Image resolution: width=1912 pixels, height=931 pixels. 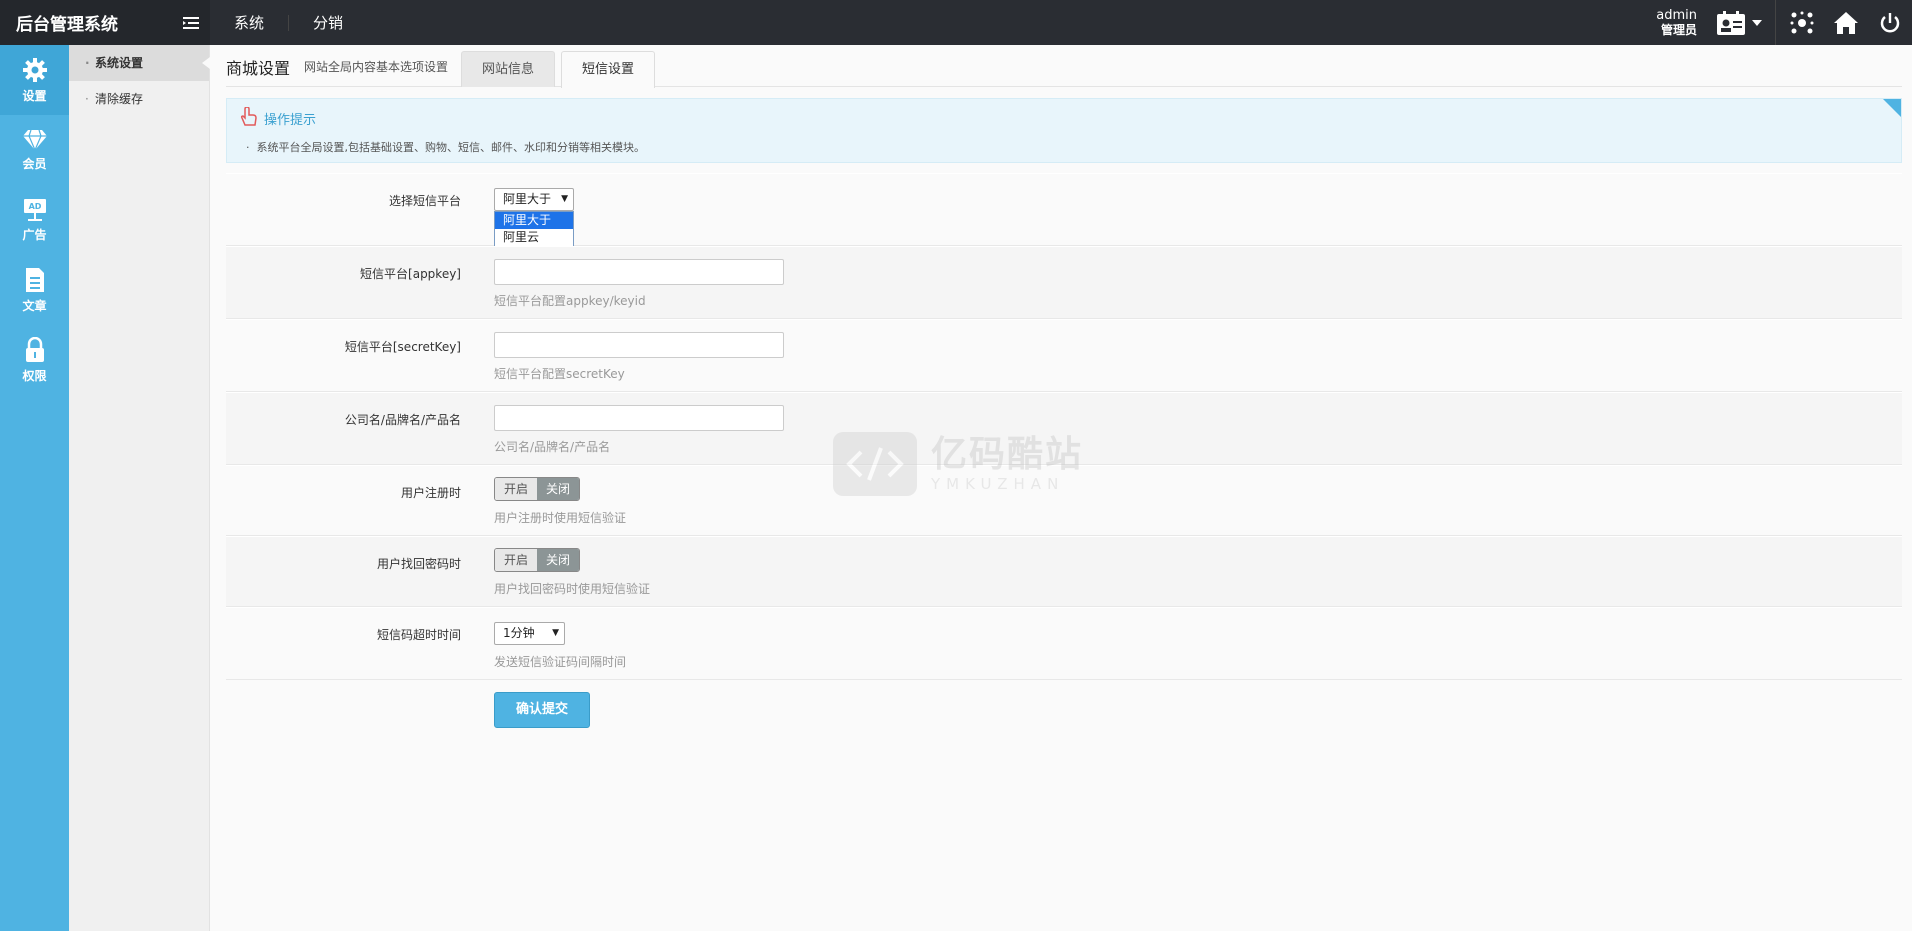 I want to click on caret-down-icon, so click(x=1757, y=22).